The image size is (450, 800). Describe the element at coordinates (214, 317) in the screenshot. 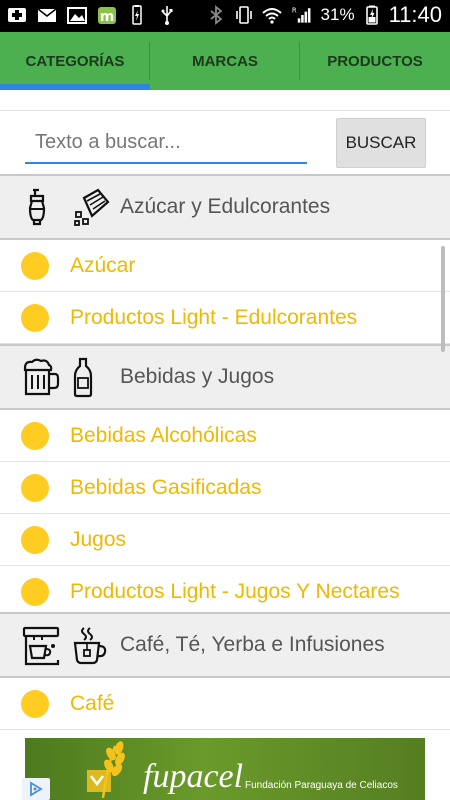

I see `list-item-label: Productos Light - Edulcorantes` at that location.